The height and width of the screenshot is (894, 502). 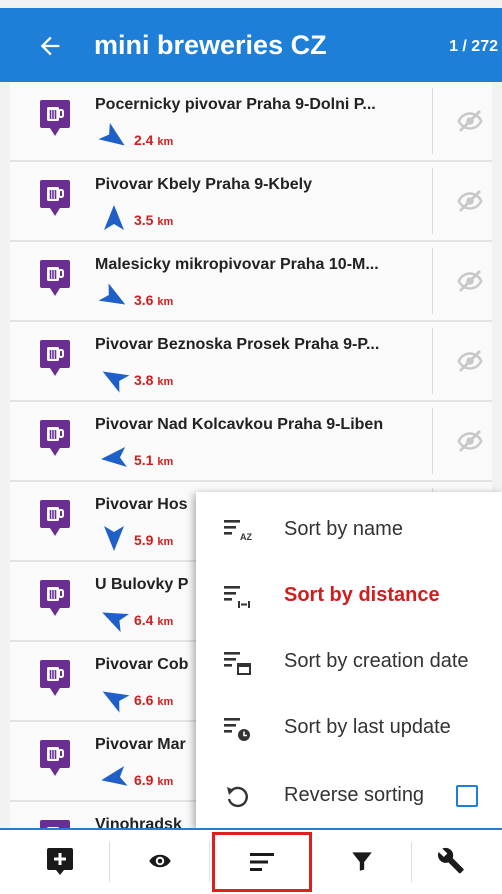 What do you see at coordinates (246, 537) in the screenshot?
I see `svg-text: AZ` at bounding box center [246, 537].